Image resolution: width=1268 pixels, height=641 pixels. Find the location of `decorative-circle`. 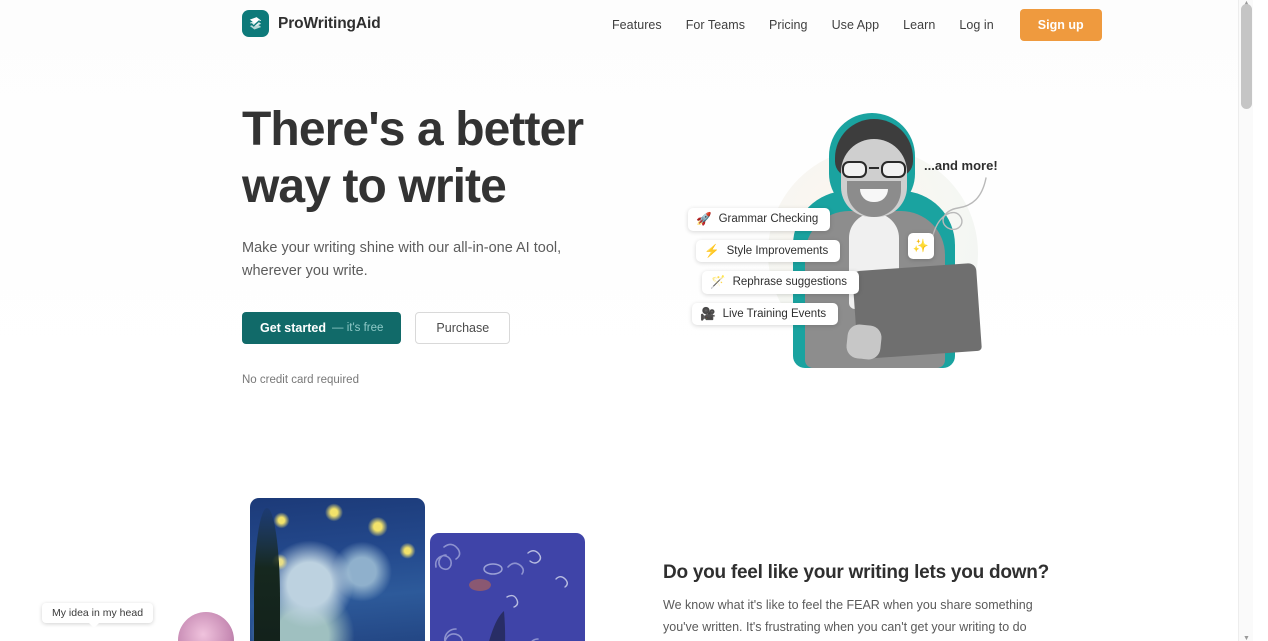

decorative-circle is located at coordinates (206, 626).